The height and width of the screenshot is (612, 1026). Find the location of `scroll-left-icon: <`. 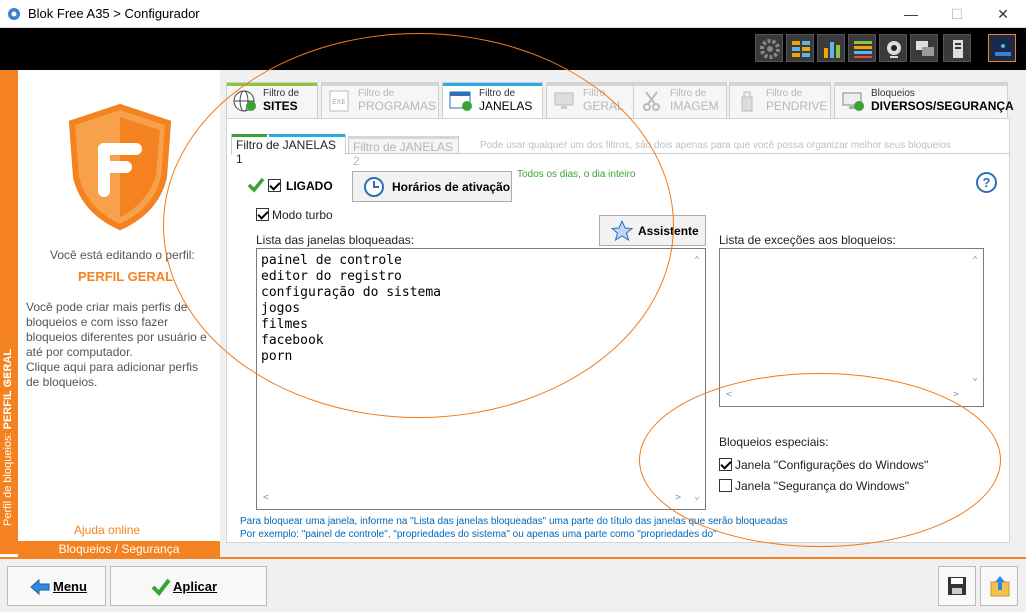

scroll-left-icon: < is located at coordinates (266, 498).